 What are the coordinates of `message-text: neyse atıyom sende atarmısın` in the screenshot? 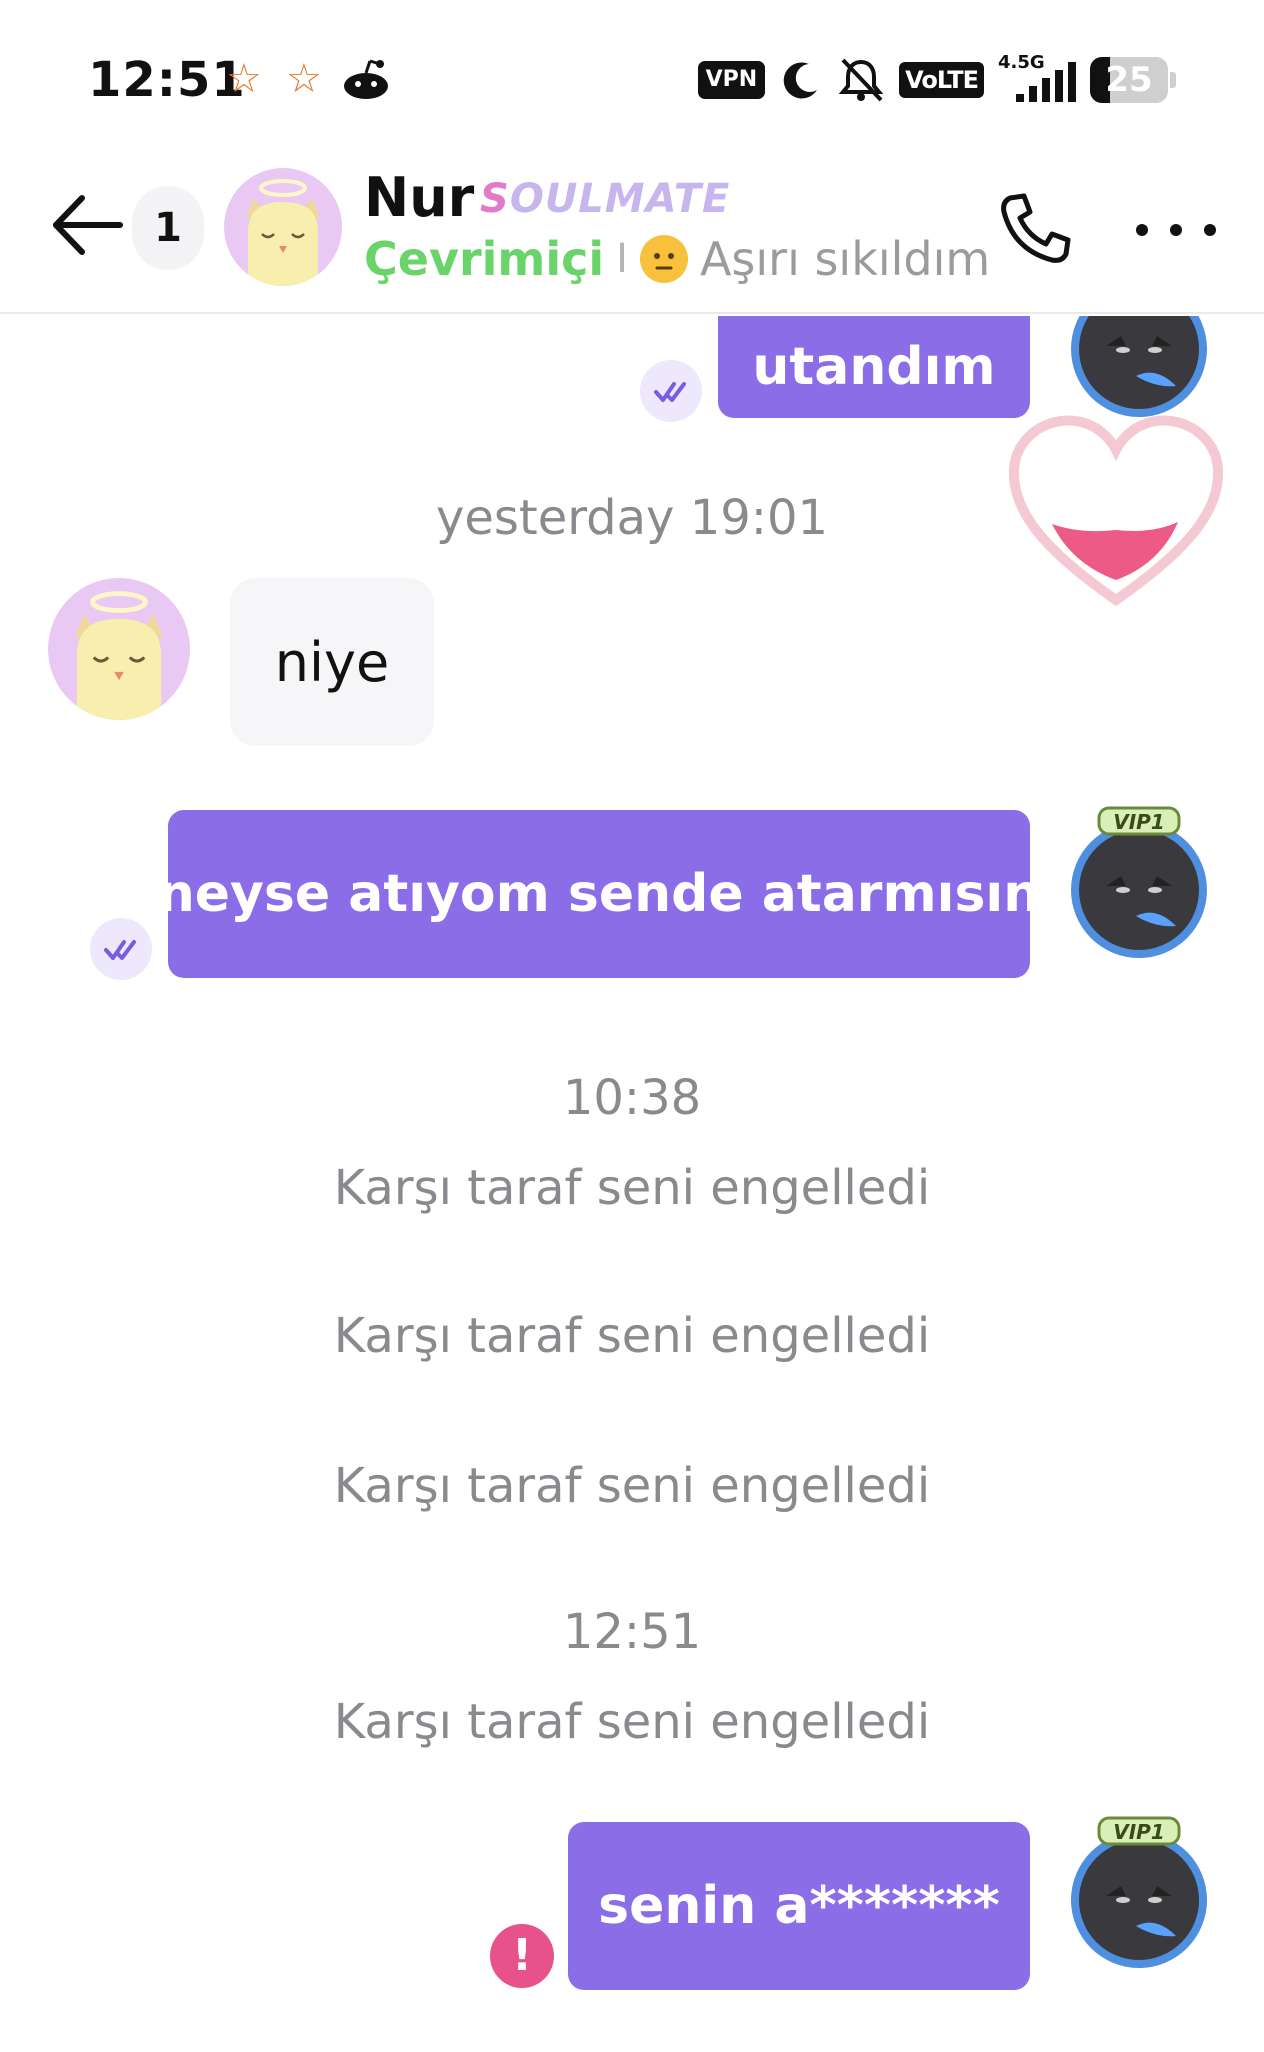 It's located at (599, 894).